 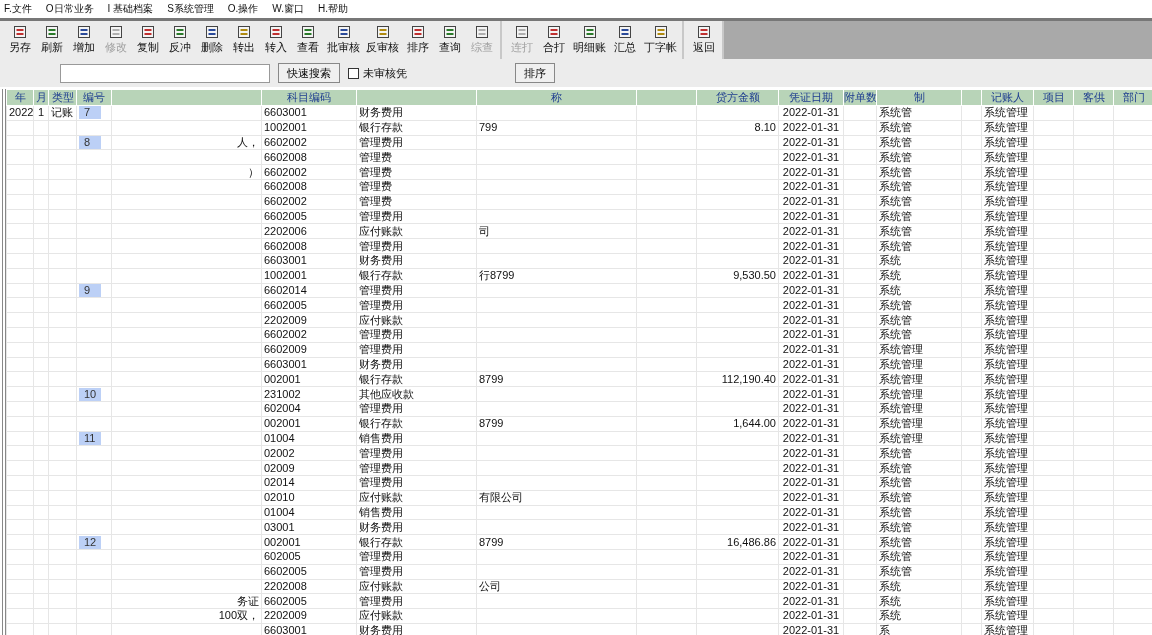 I want to click on table-cell: 02002, so click(x=309, y=453).